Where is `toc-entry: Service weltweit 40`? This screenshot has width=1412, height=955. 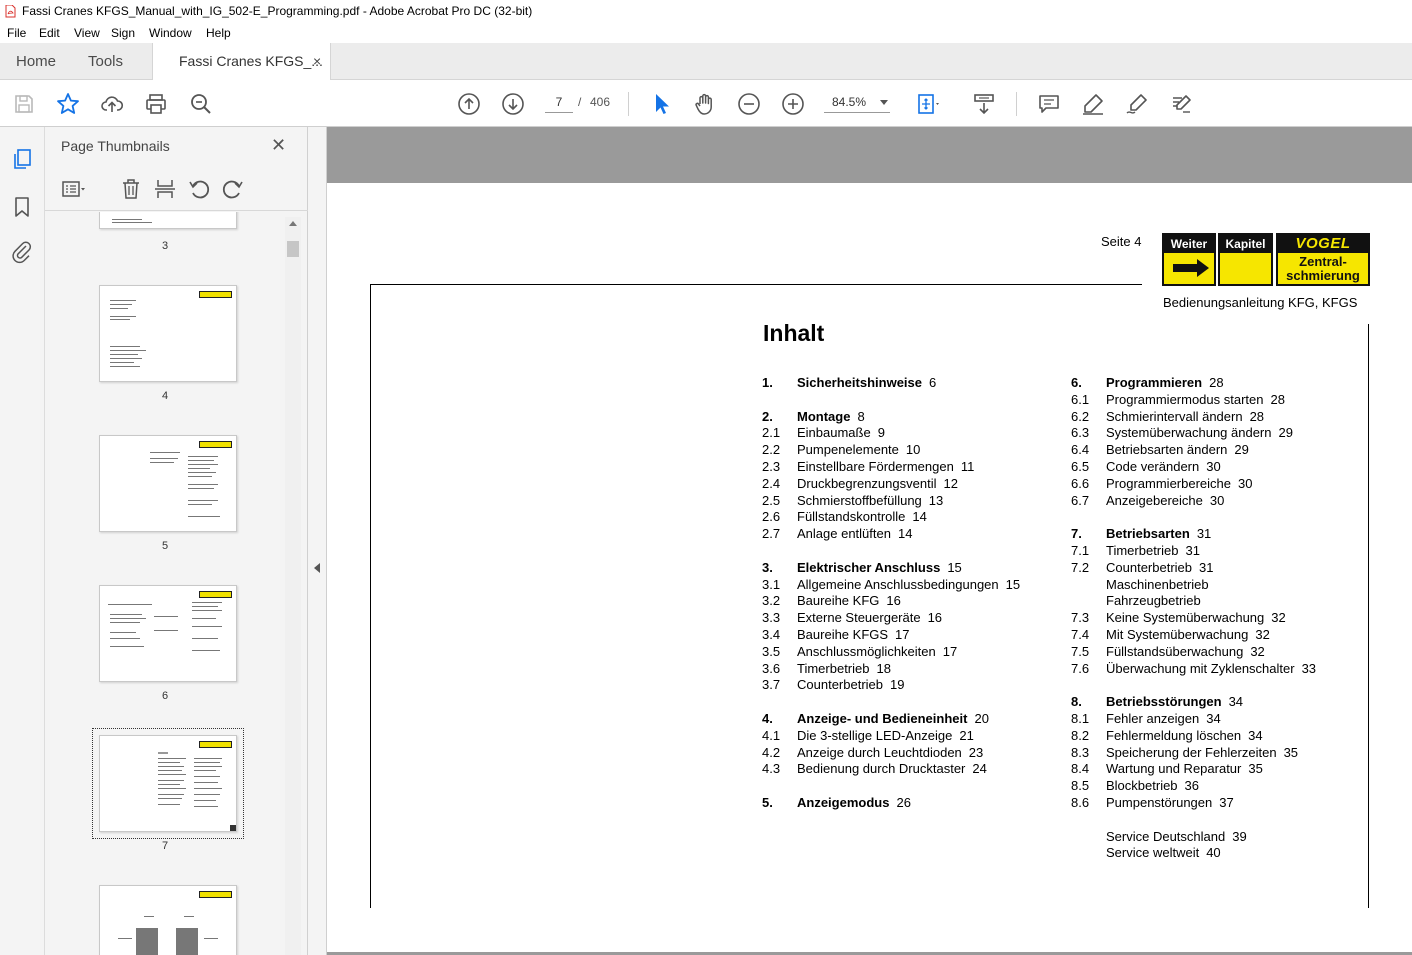
toc-entry: Service weltweit 40 is located at coordinates (1163, 852).